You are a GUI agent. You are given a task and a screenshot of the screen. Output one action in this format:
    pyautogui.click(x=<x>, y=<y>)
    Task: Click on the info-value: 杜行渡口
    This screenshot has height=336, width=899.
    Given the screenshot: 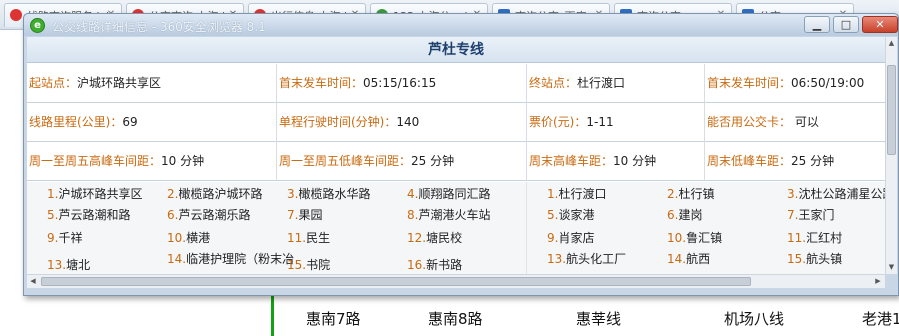 What is the action you would take?
    pyautogui.click(x=601, y=83)
    